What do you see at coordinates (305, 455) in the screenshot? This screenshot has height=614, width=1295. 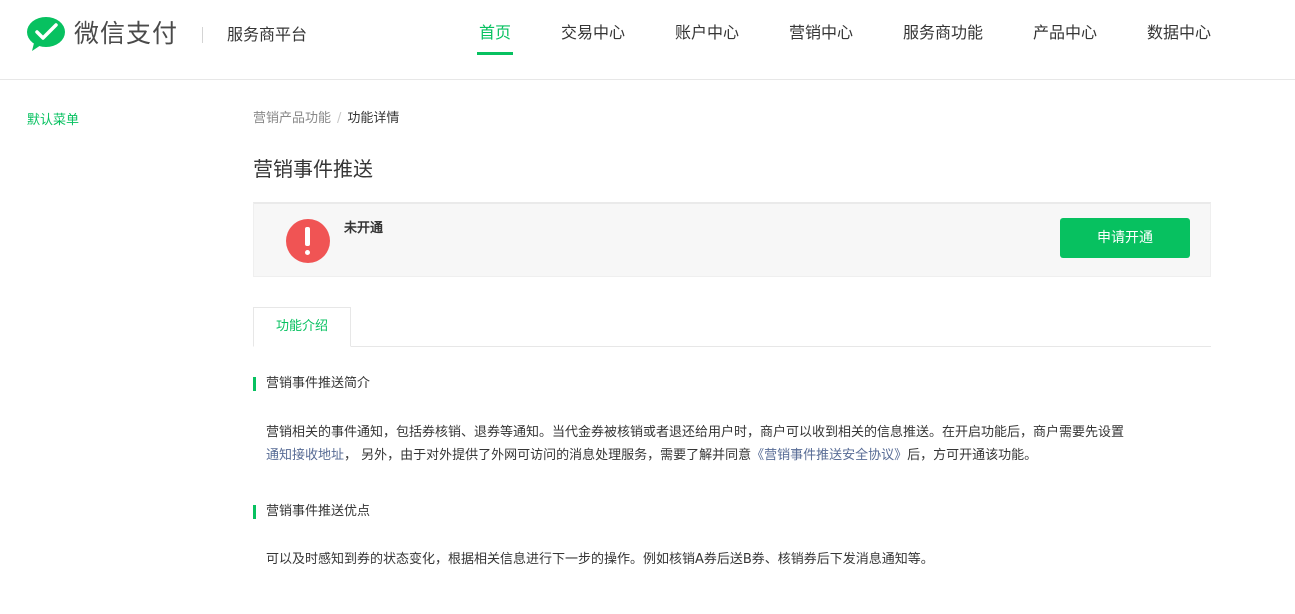 I see `notify-address-link: 通知接收地址` at bounding box center [305, 455].